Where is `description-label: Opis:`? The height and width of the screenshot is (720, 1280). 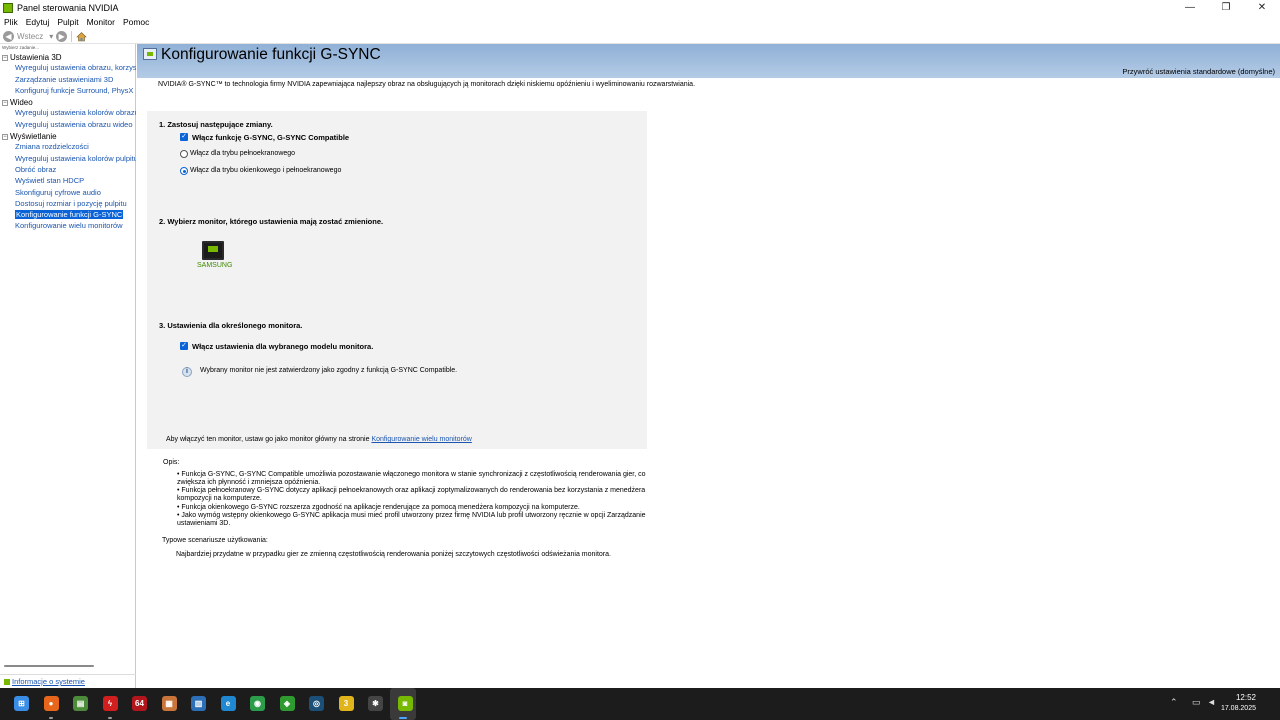
description-label: Opis: is located at coordinates (171, 462).